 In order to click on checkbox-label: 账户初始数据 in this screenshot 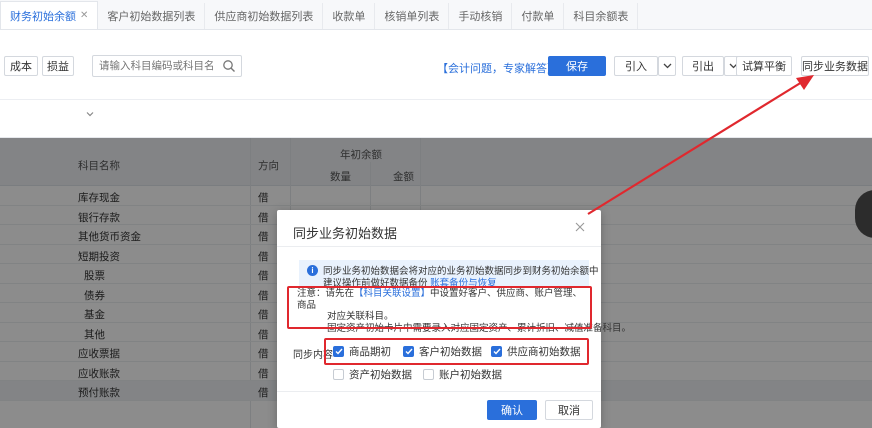, I will do `click(470, 375)`.